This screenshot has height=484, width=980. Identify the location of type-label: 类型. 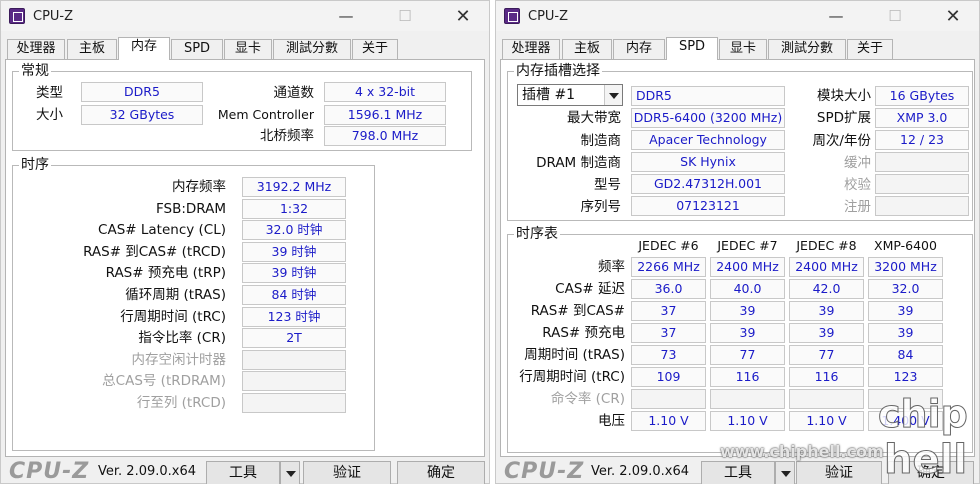
(49, 93).